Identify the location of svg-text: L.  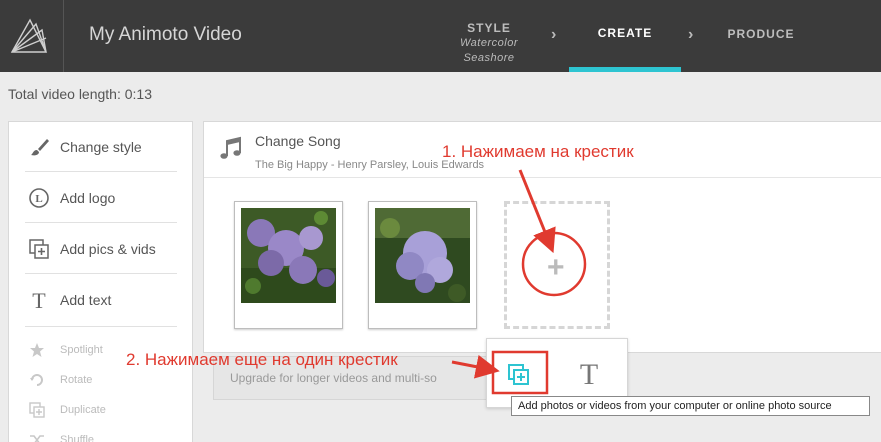
(38, 199).